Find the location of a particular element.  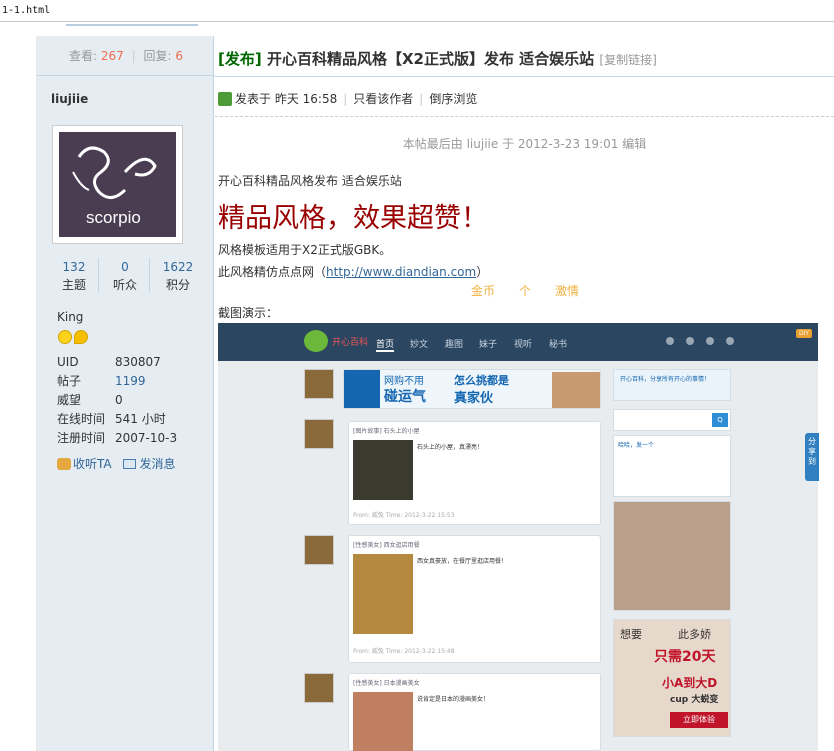

count-divider is located at coordinates (98, 275).